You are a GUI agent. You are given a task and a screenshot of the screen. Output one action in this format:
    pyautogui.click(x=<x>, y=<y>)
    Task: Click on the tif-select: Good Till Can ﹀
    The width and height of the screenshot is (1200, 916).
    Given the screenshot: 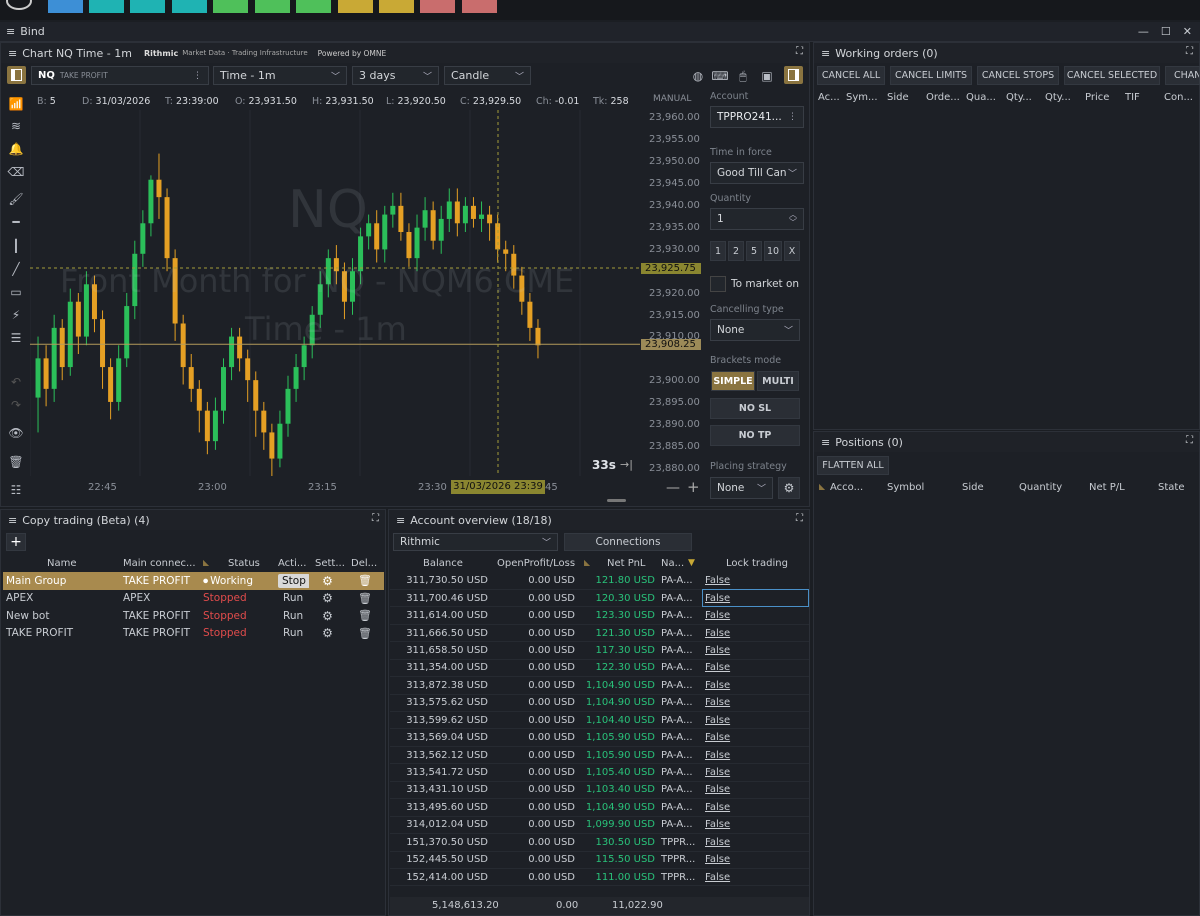 What is the action you would take?
    pyautogui.click(x=757, y=173)
    